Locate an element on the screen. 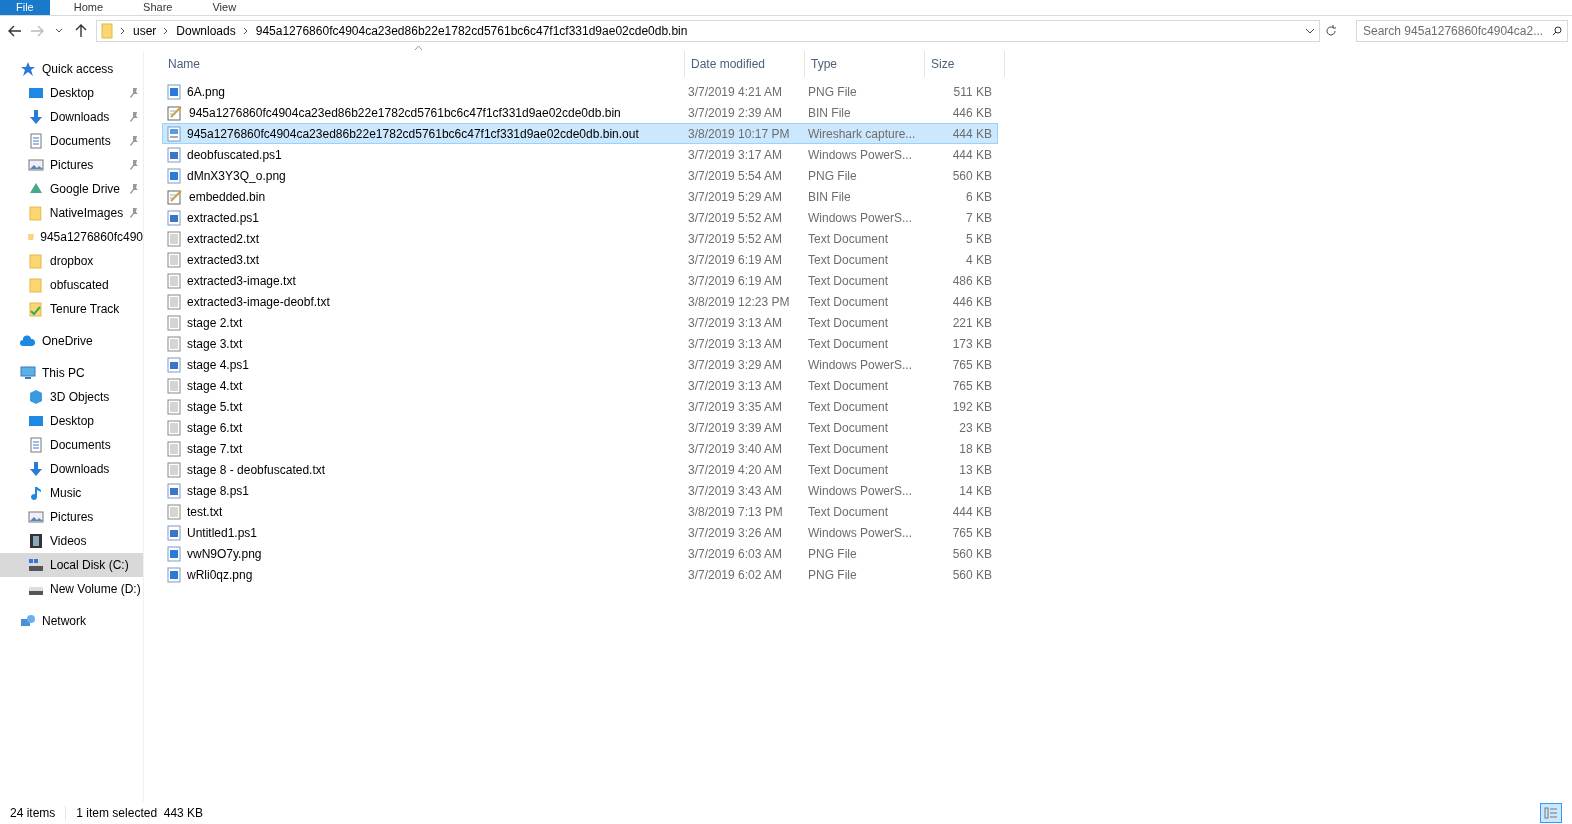 Image resolution: width=1572 pixels, height=824 pixels. file-row: vwN9O7y.png 3/7/2019 6:03 AM PNG File 560 KB is located at coordinates (580, 553).